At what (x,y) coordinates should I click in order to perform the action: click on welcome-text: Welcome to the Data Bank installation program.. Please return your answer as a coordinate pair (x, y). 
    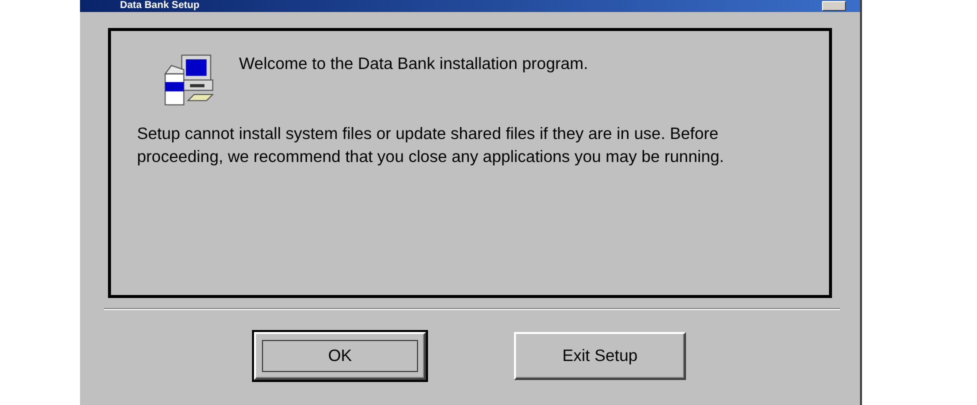
    Looking at the image, I should click on (413, 64).